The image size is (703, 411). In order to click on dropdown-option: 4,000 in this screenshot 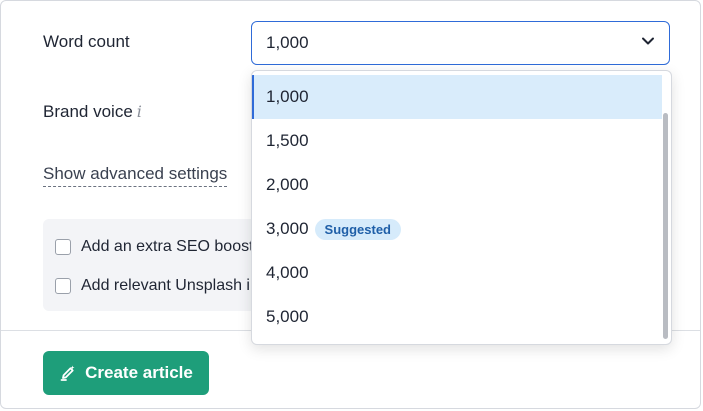, I will do `click(457, 273)`.